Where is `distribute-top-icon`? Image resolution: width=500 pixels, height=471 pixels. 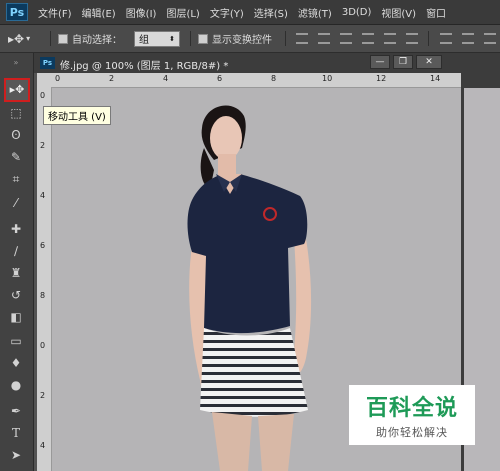
distribute-top-icon is located at coordinates (446, 38).